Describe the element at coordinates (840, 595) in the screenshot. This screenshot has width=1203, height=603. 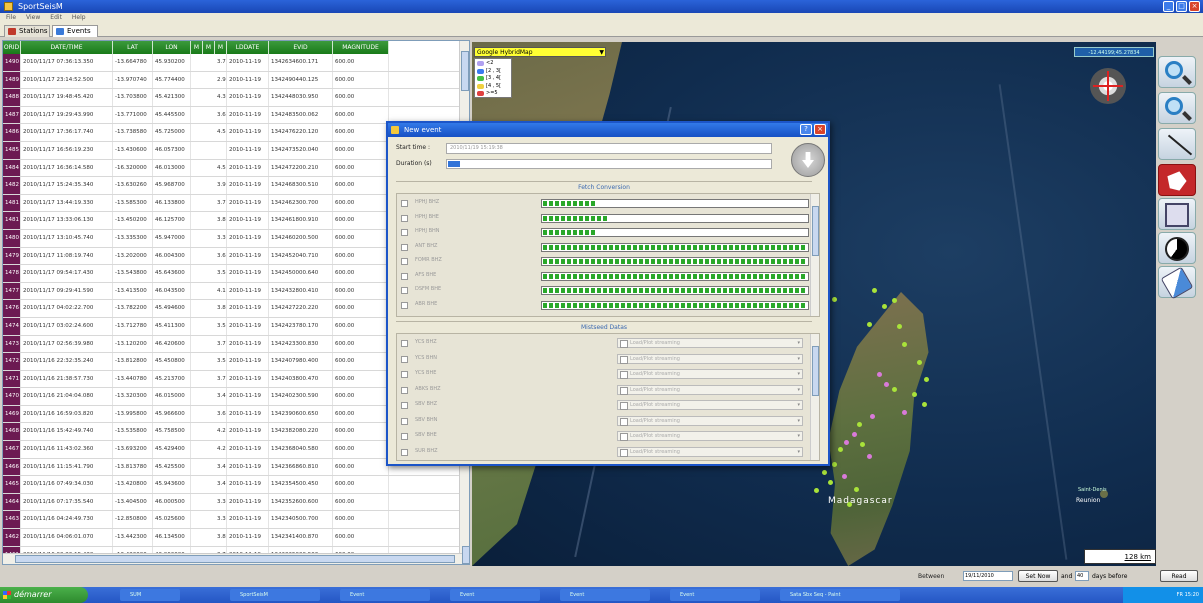
I see `taskbar-item: Sata Sbx Seq - Paint` at that location.